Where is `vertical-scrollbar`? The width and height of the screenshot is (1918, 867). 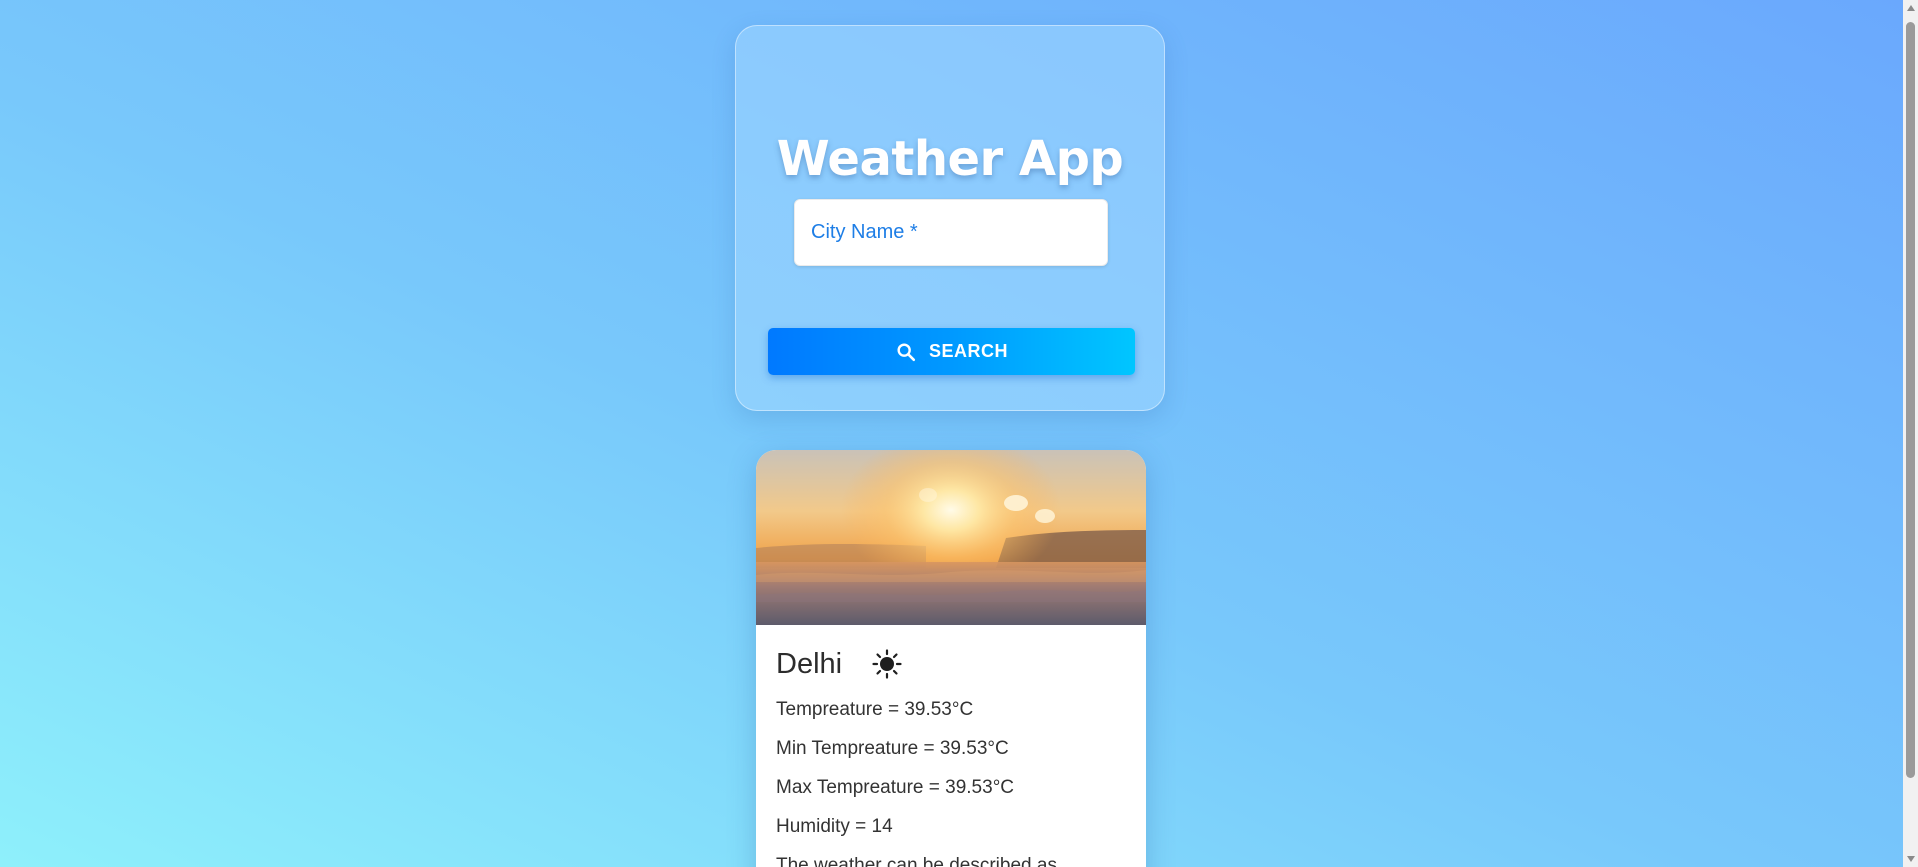
vertical-scrollbar is located at coordinates (1910, 433).